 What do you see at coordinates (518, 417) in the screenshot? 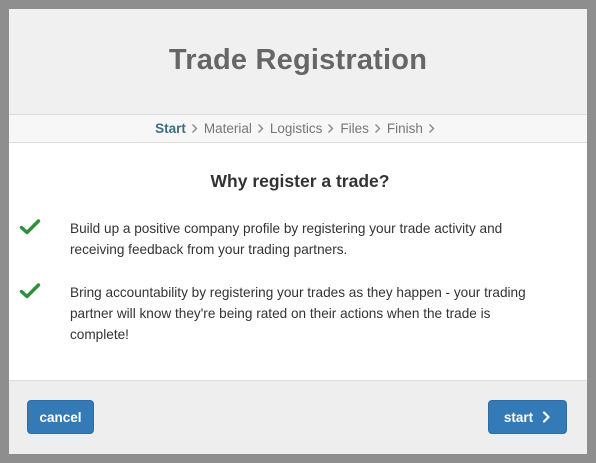
I see `start-button-label: start` at bounding box center [518, 417].